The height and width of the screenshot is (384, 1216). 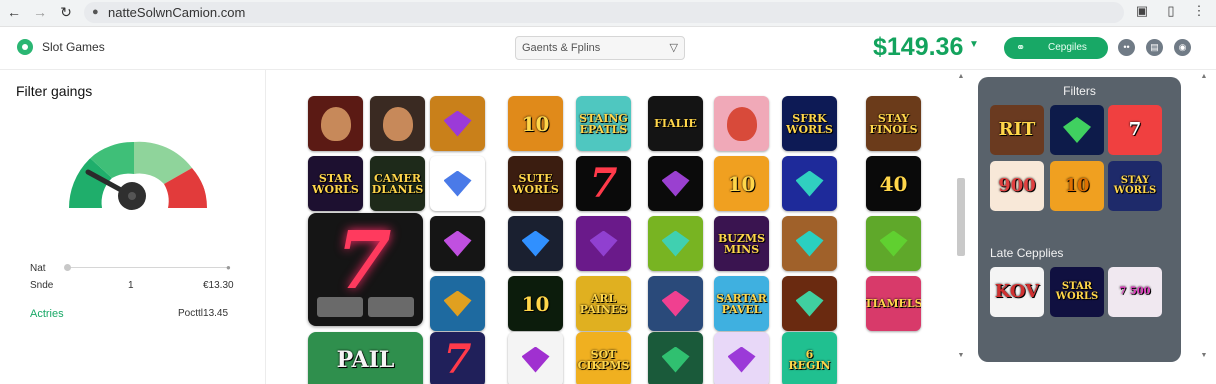 I want to click on tile-label: STAR WORLS, so click(x=1077, y=291).